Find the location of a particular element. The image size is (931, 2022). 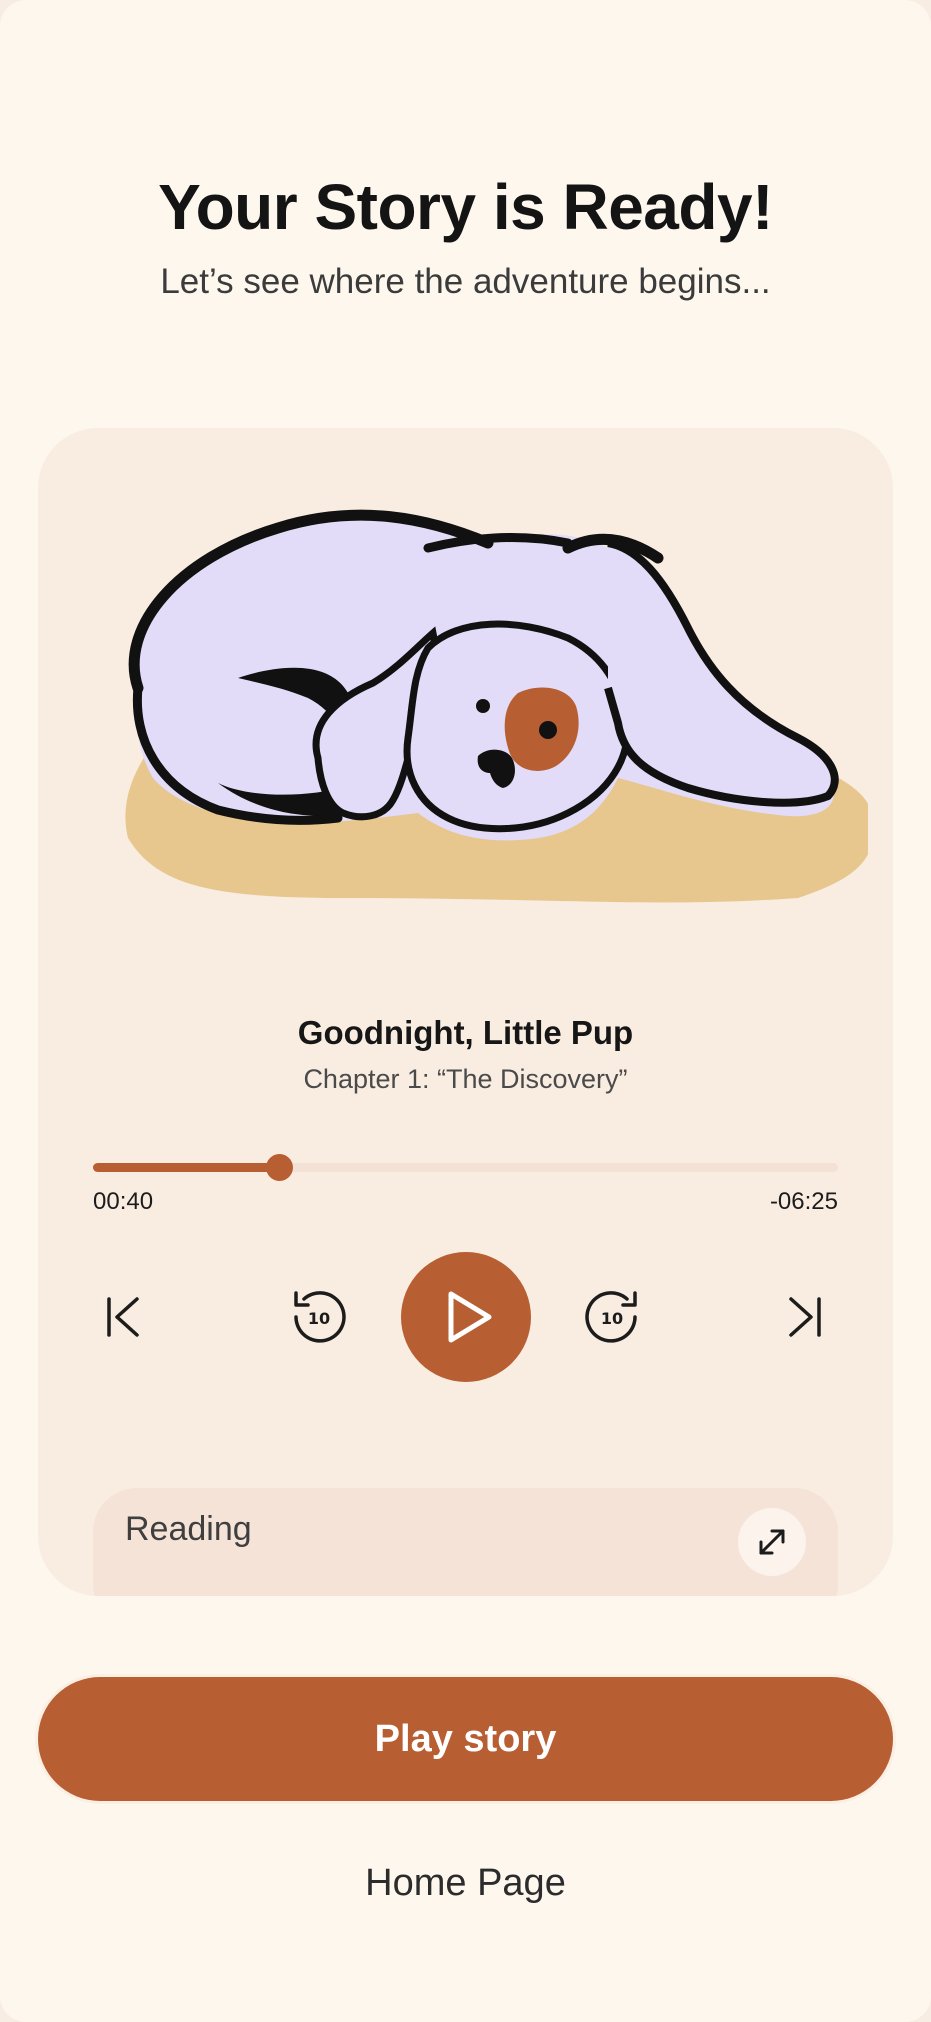

play-button is located at coordinates (466, 1317).